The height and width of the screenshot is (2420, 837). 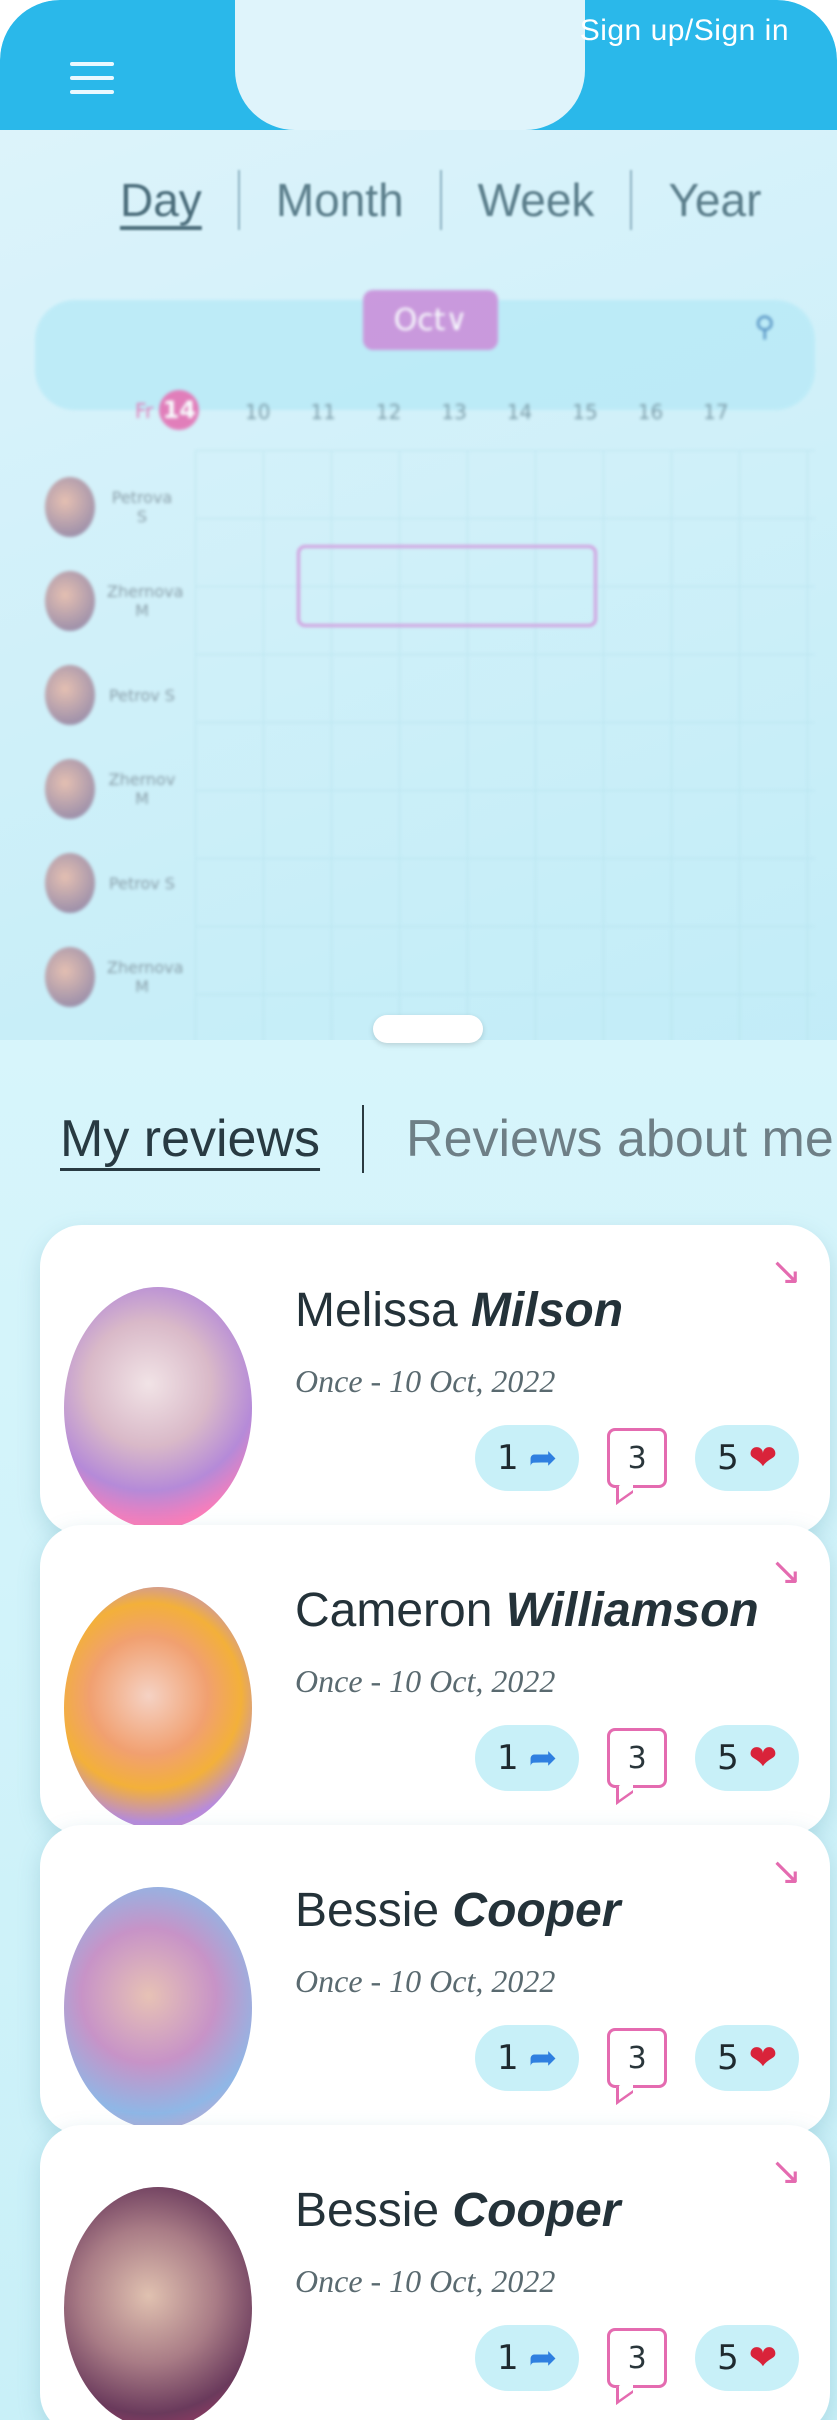 I want to click on signin-link: Sign up/Sign in, so click(x=684, y=31).